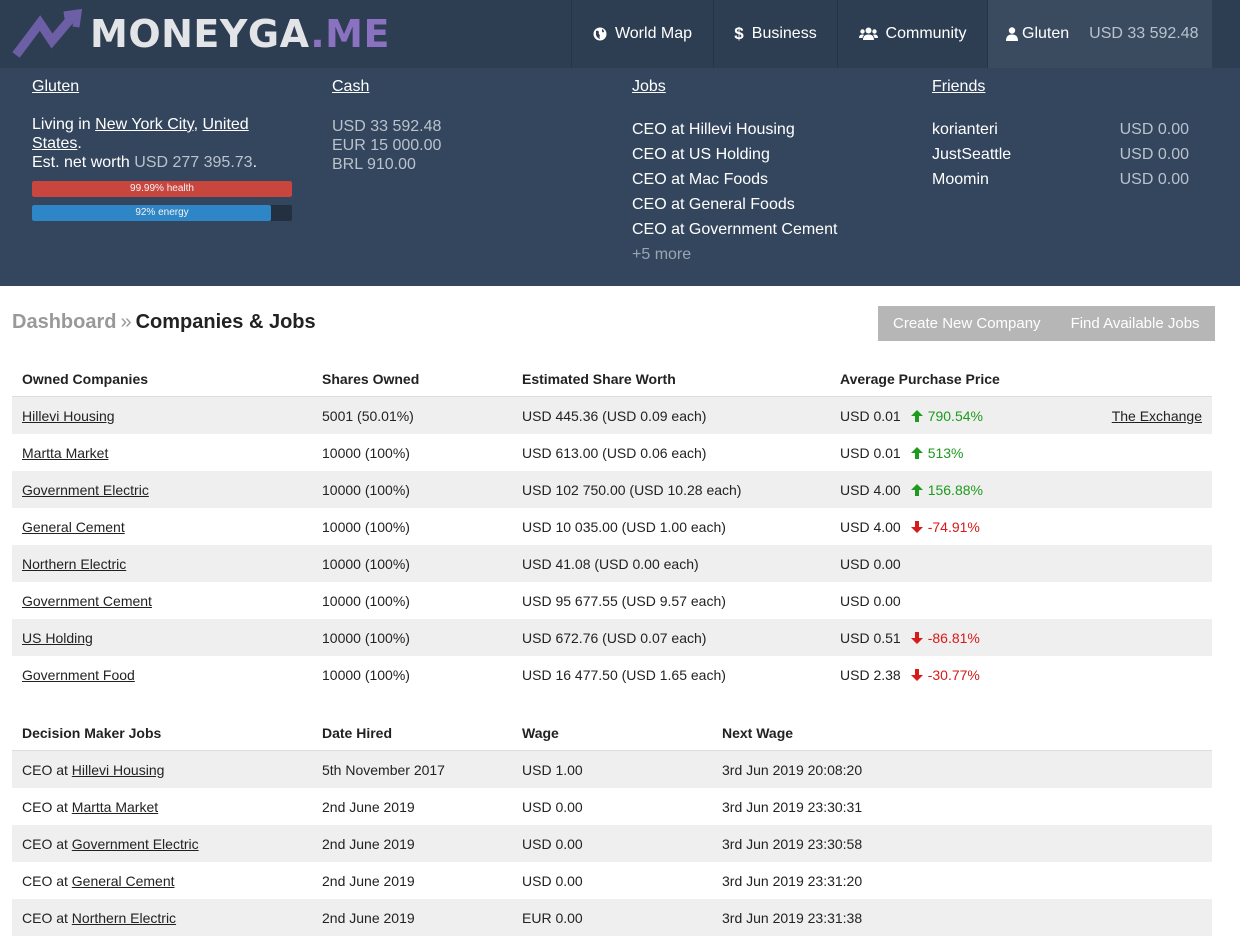 The width and height of the screenshot is (1240, 940). I want to click on job-cell: CEO at Northern Electric, so click(162, 918).